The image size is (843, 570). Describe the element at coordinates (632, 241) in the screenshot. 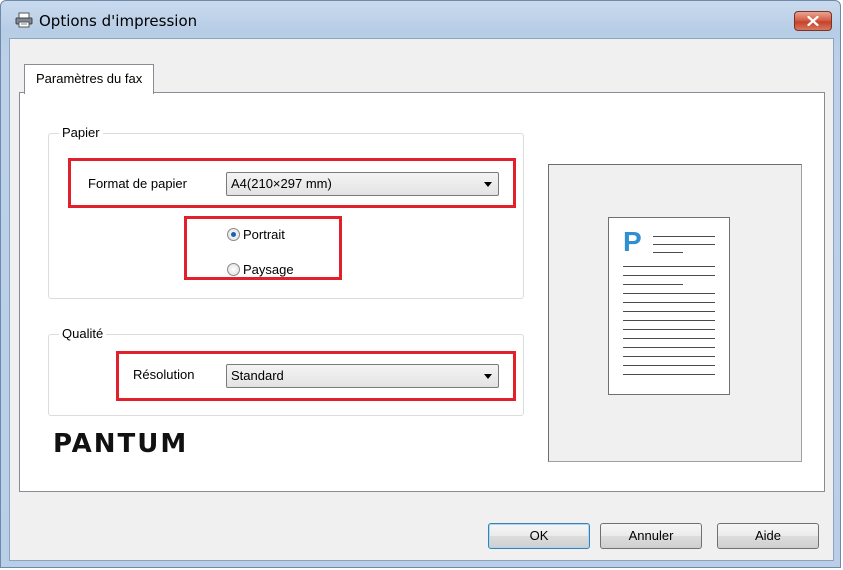

I see `preview-letter: P` at that location.